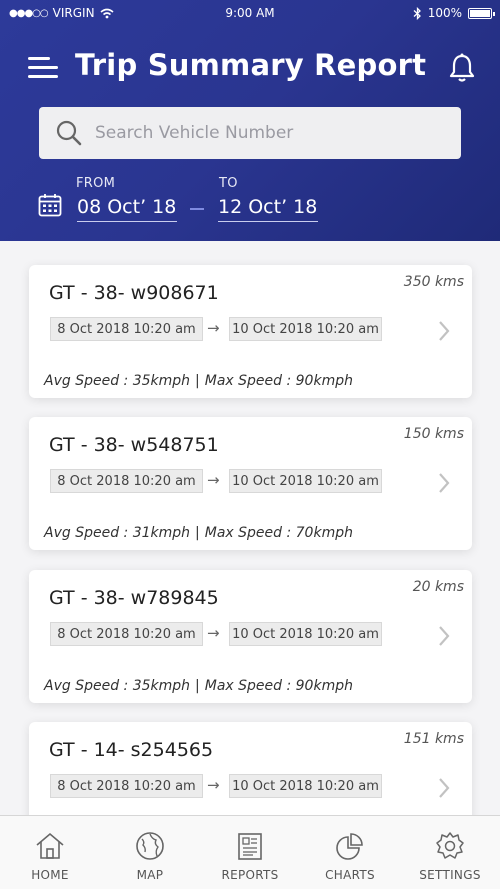  Describe the element at coordinates (150, 875) in the screenshot. I see `tab-map-label: MAP` at that location.